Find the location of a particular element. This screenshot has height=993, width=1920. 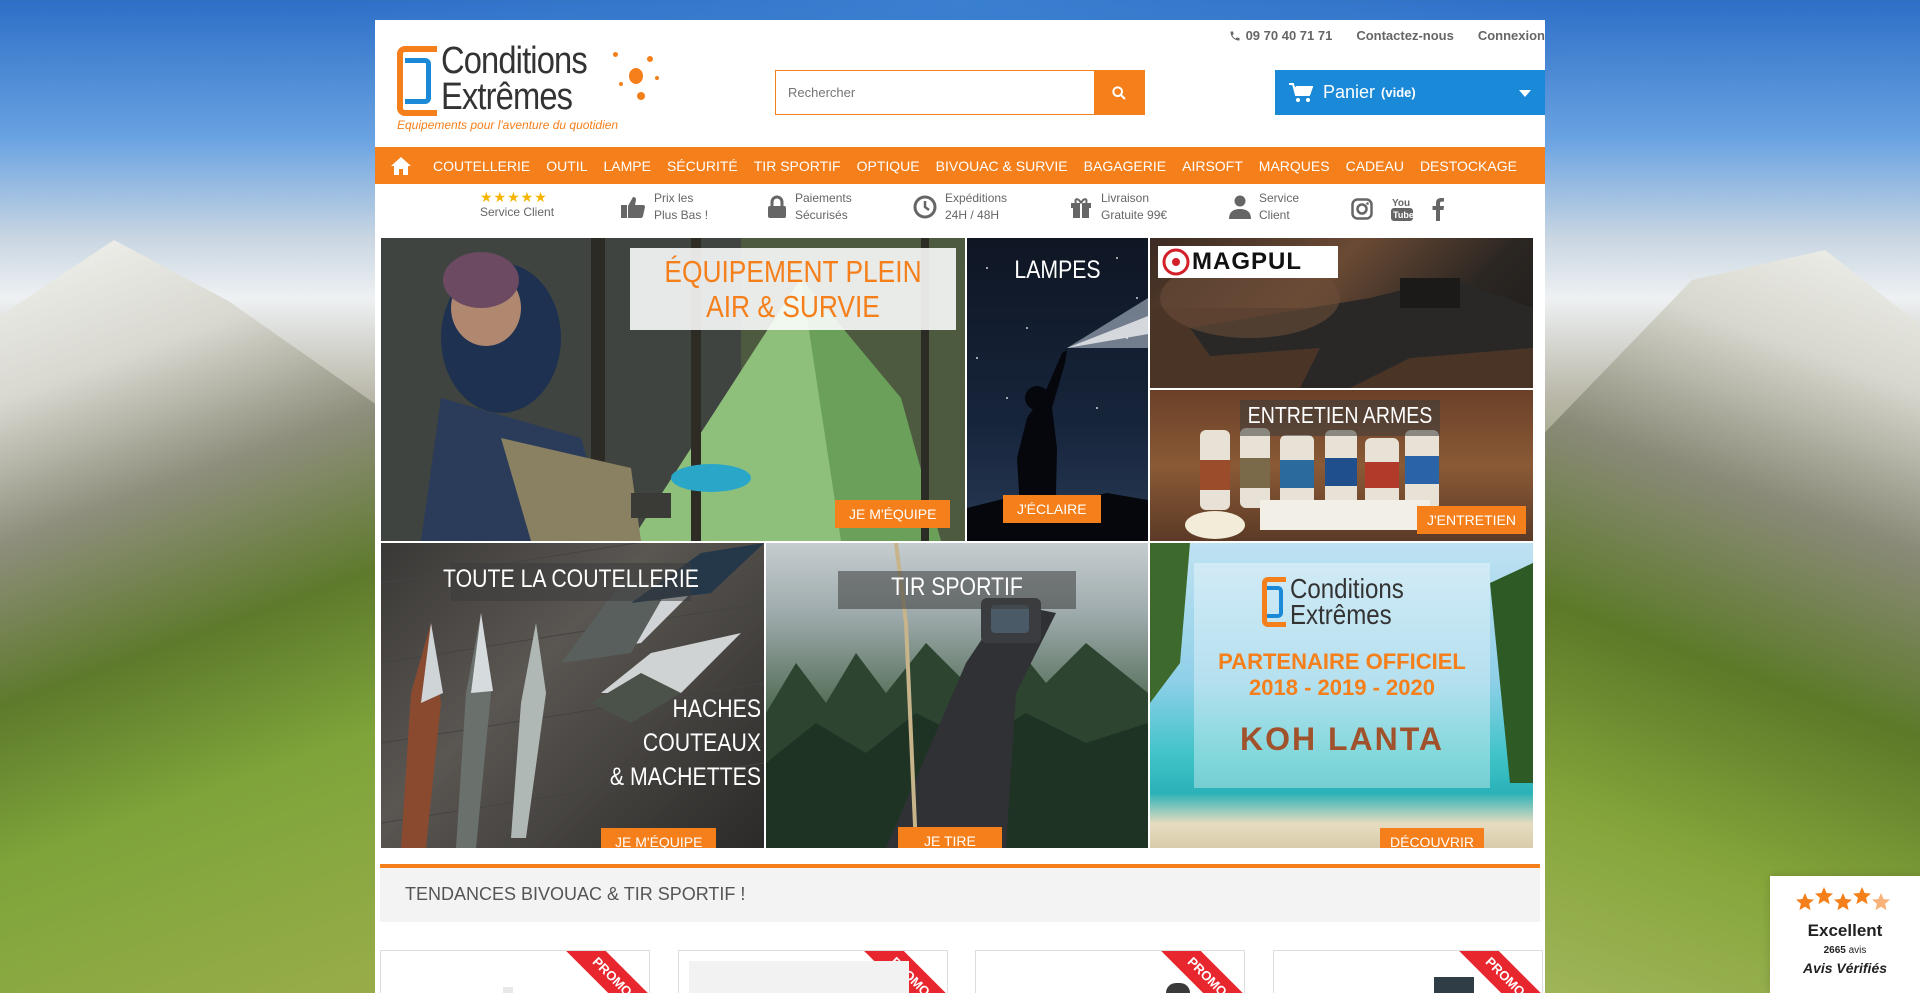

phone-link: 09 70 40 71 71 is located at coordinates (1281, 35).